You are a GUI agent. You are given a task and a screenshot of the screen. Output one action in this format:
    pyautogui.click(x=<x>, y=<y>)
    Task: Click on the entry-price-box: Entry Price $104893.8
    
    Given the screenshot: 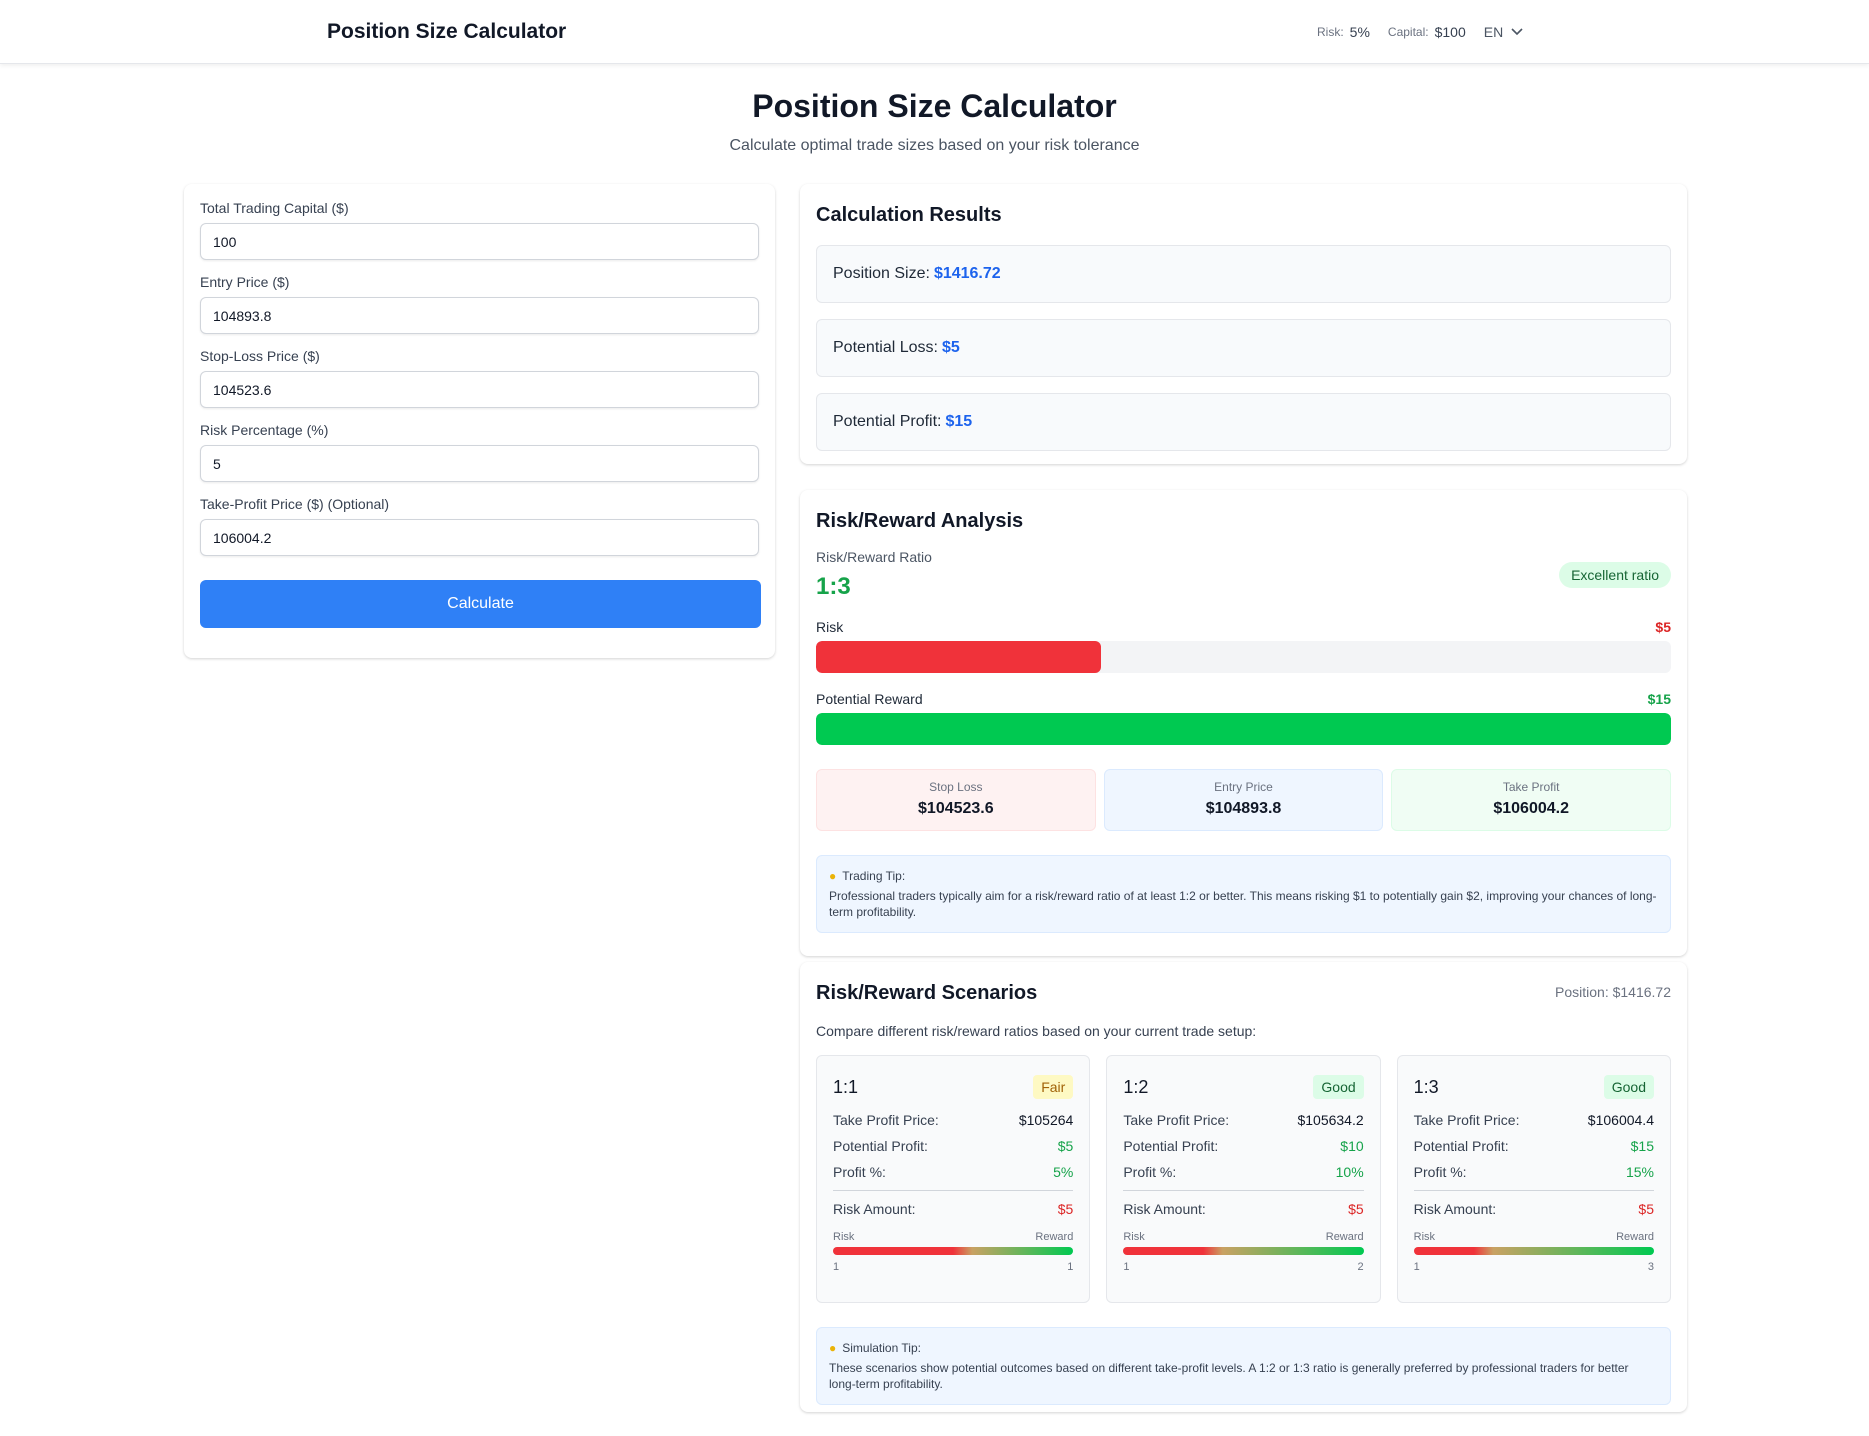 What is the action you would take?
    pyautogui.click(x=1243, y=800)
    